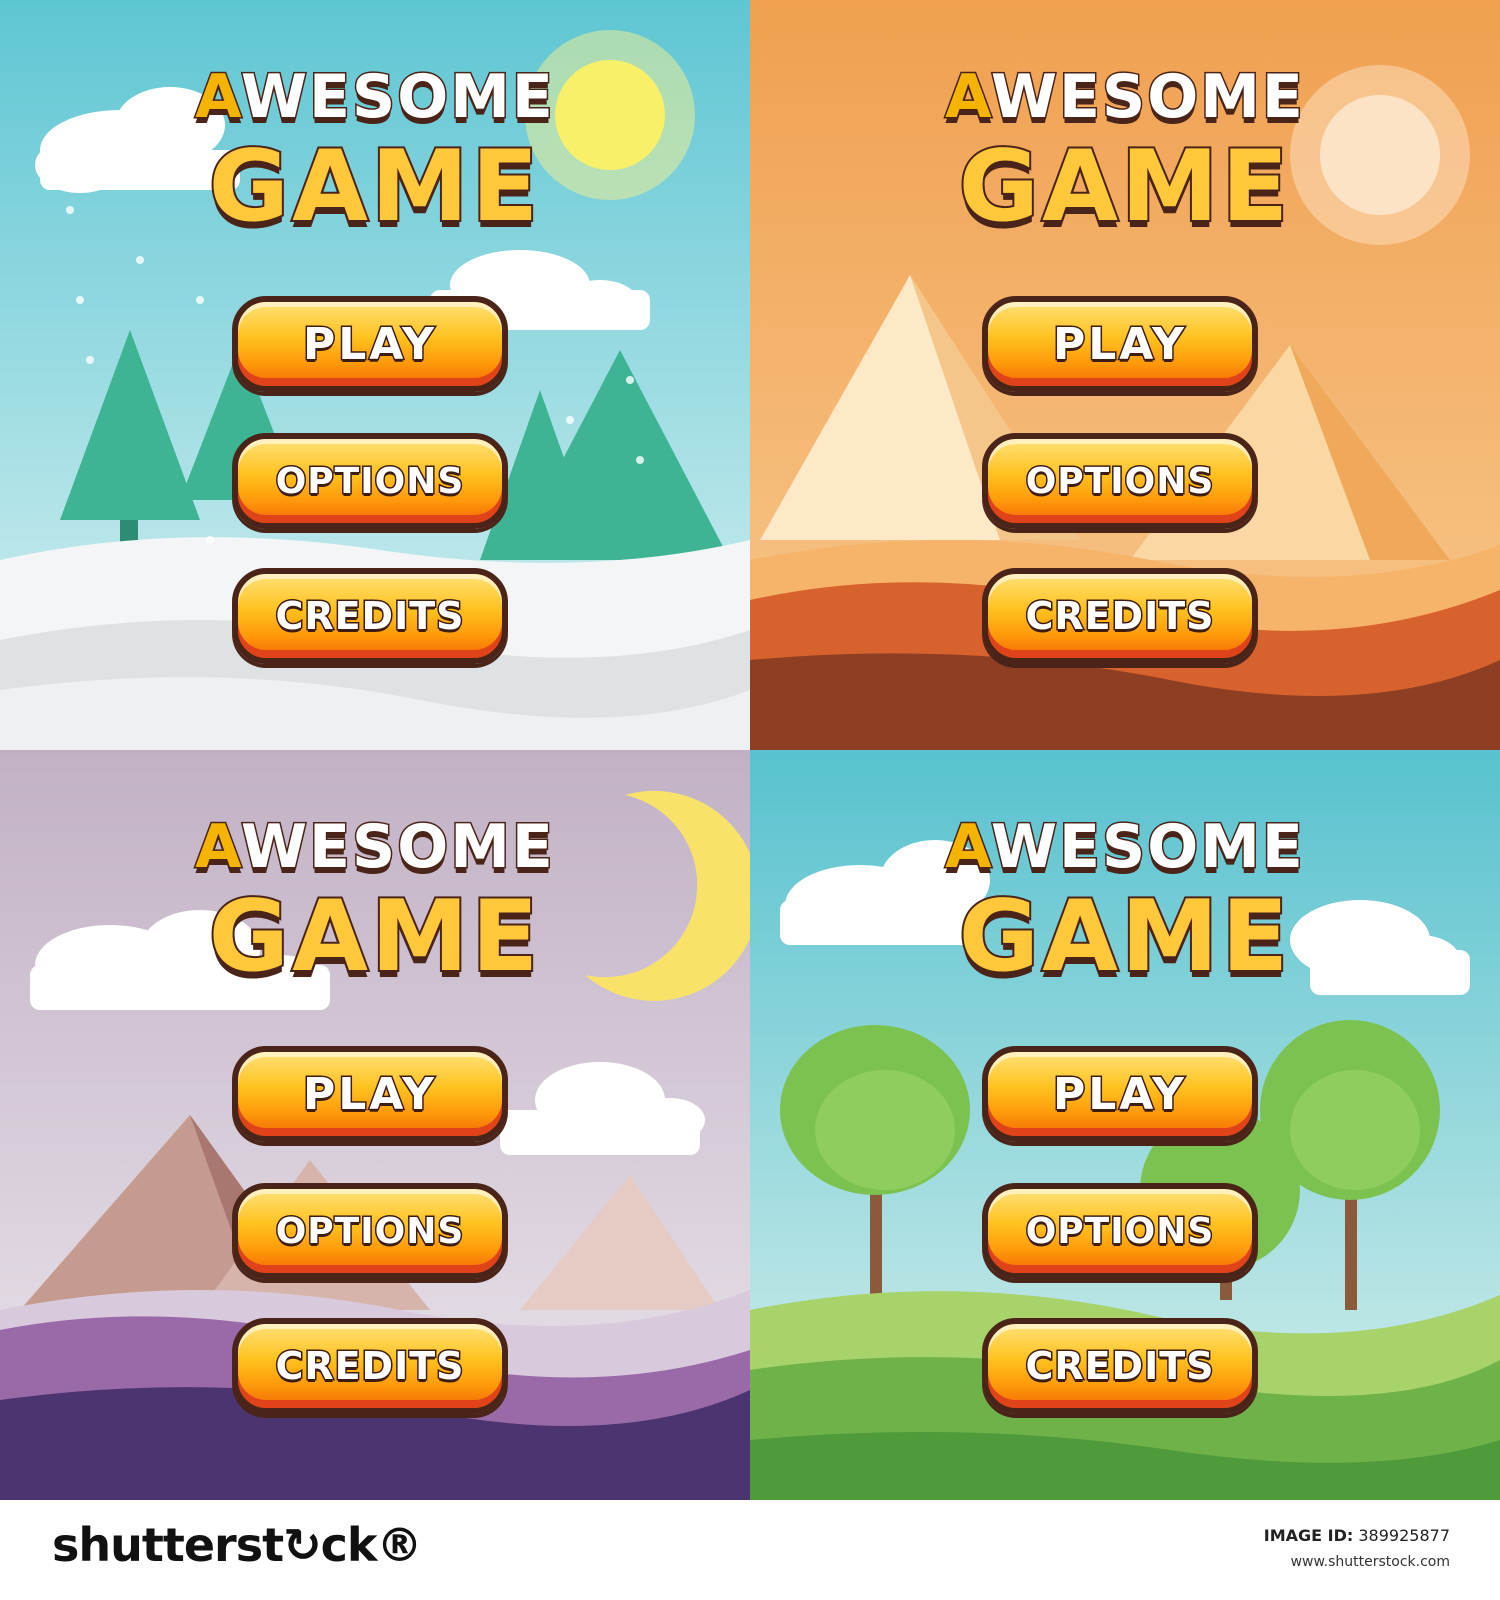 The height and width of the screenshot is (1600, 1500). I want to click on site-url: www.shutterstock.com, so click(1370, 1562).